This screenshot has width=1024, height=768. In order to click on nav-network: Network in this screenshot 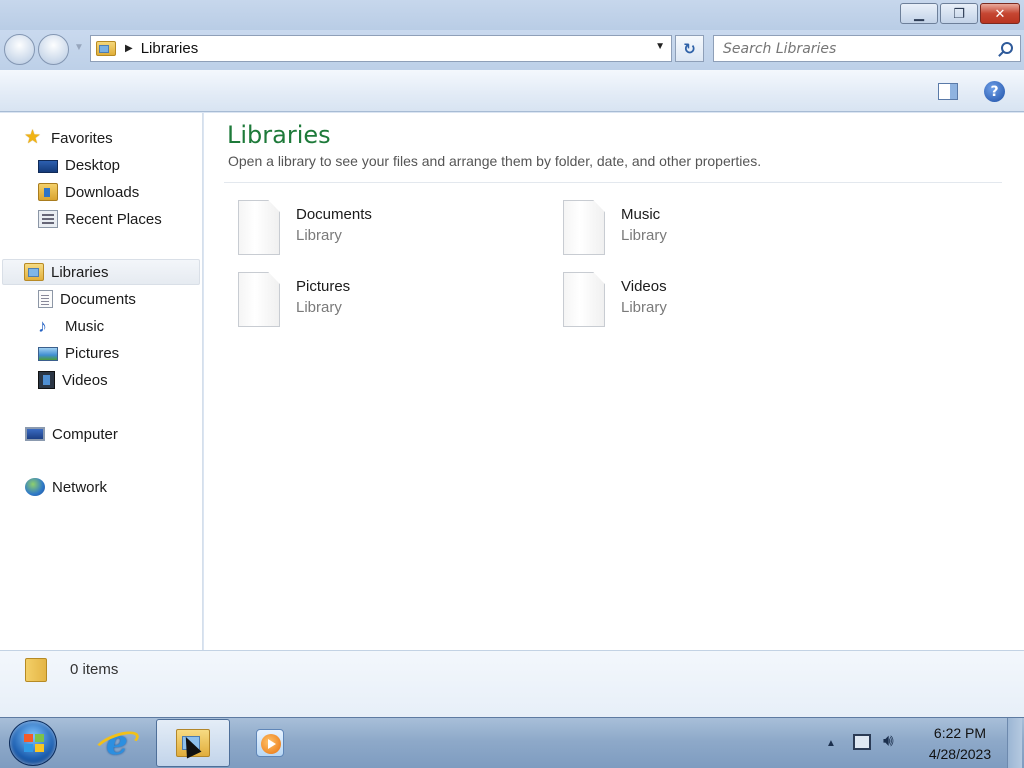, I will do `click(66, 487)`.